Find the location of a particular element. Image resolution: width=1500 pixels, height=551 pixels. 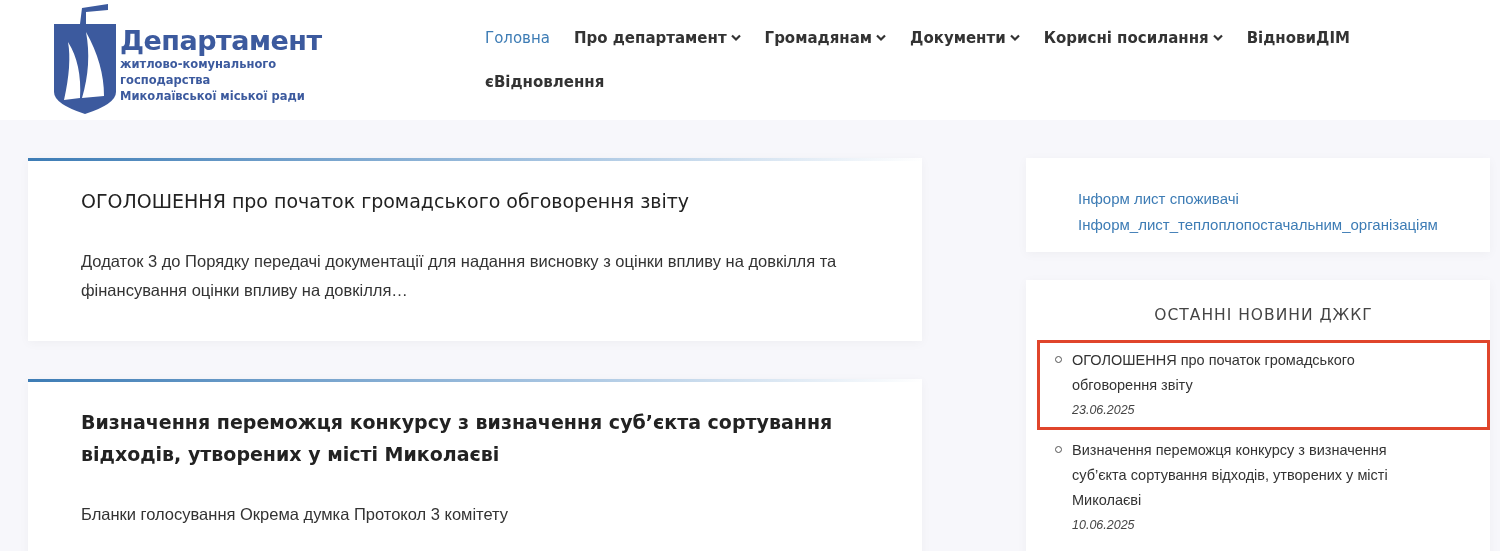

nav-link: ВідновиДІМ is located at coordinates (1298, 38).